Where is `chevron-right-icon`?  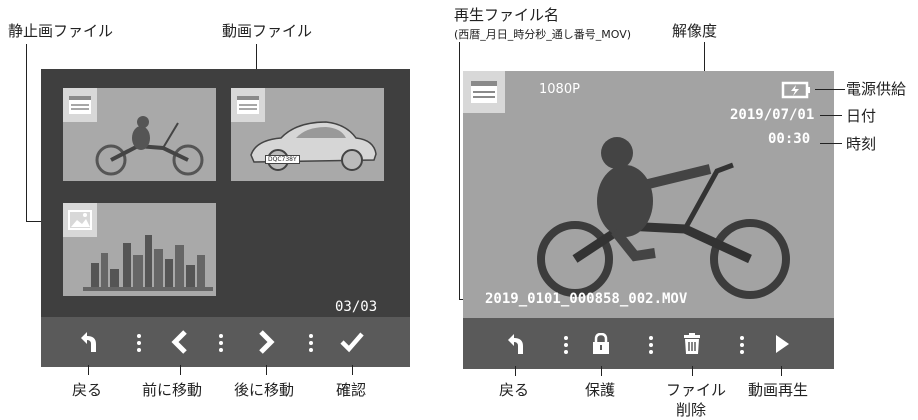 chevron-right-icon is located at coordinates (267, 342).